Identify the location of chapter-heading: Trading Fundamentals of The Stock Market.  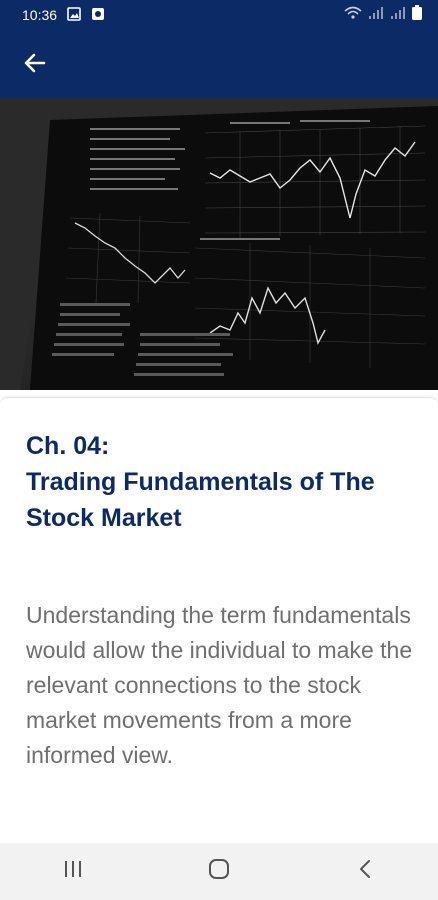
(200, 500).